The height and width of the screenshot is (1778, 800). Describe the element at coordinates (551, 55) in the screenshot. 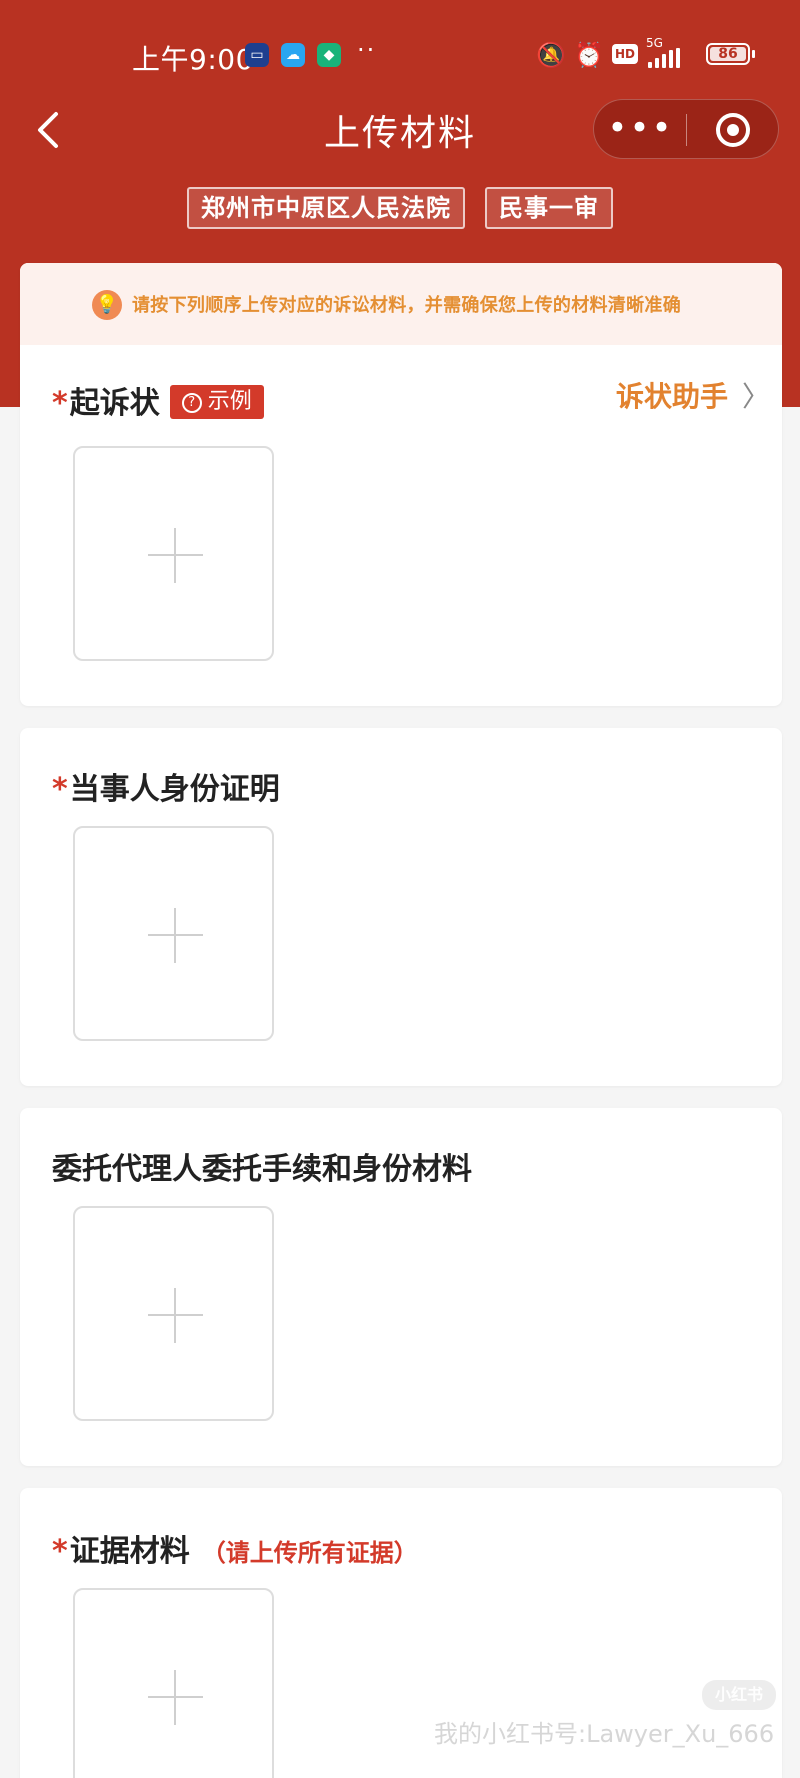

I see `mute-icon: 🔕` at that location.